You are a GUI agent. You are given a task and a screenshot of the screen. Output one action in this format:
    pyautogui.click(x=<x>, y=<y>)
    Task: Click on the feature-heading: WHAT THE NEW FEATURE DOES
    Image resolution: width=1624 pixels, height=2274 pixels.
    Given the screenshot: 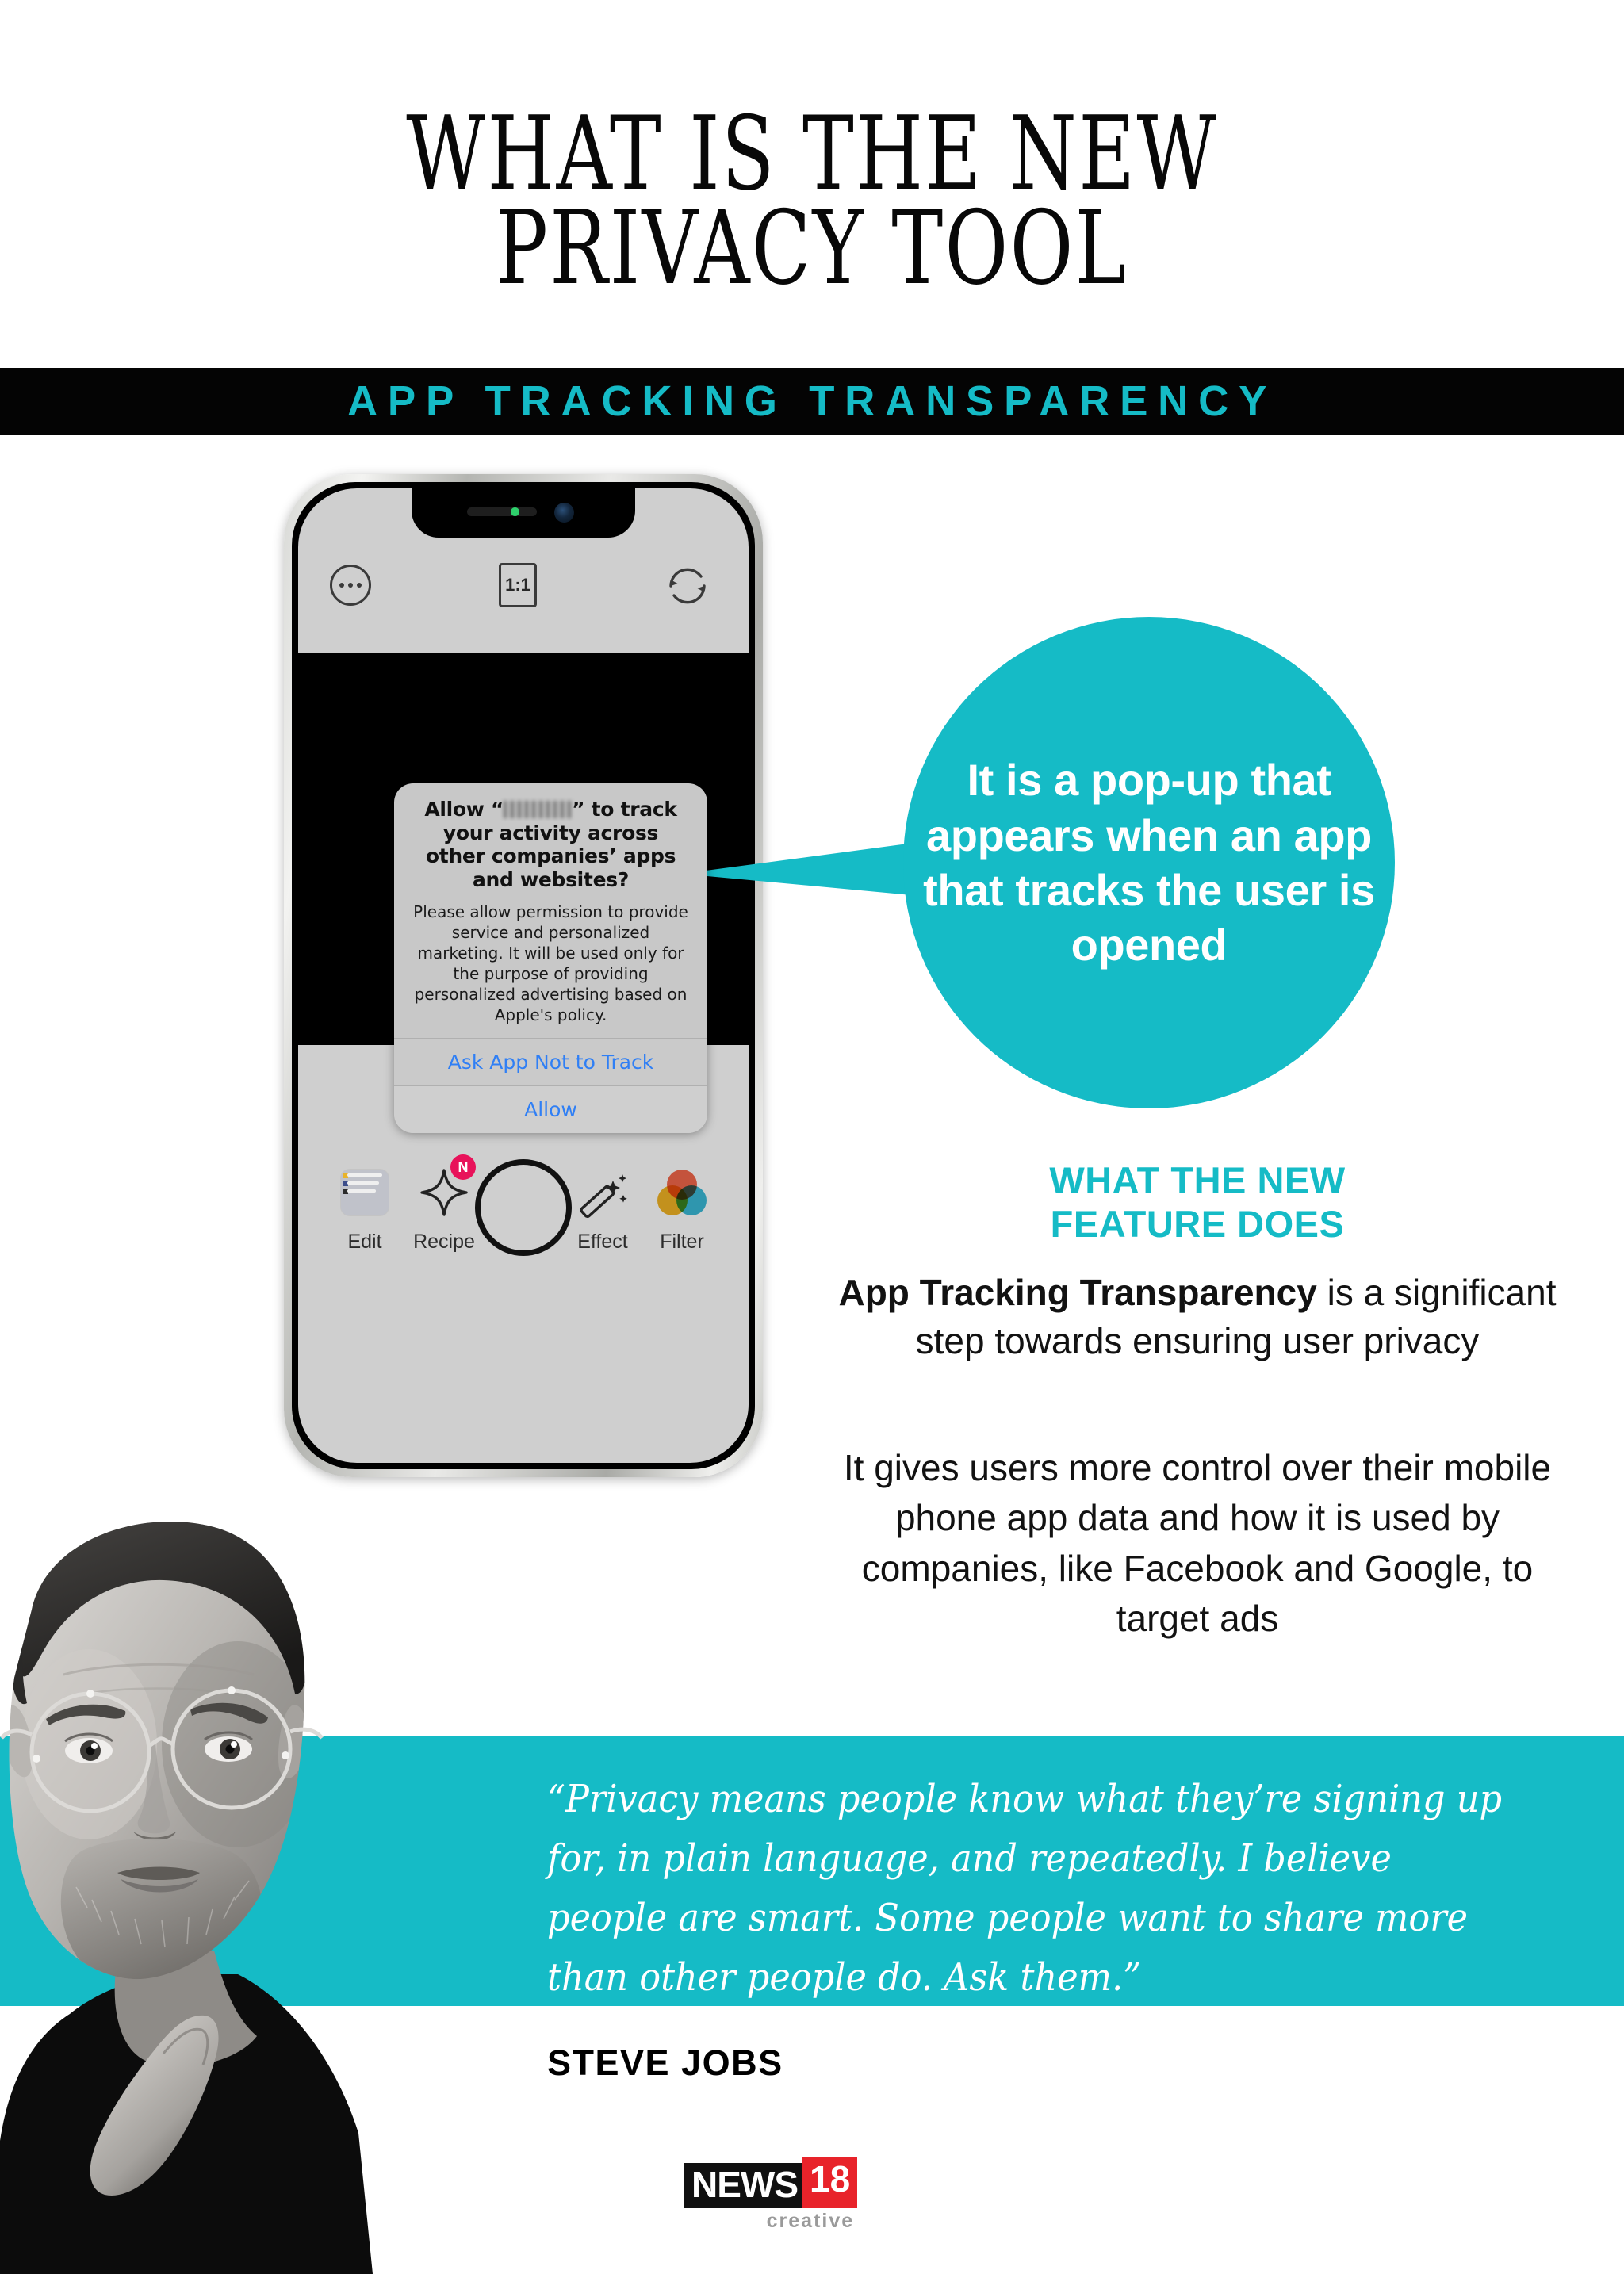 What is the action you would take?
    pyautogui.click(x=1197, y=1202)
    